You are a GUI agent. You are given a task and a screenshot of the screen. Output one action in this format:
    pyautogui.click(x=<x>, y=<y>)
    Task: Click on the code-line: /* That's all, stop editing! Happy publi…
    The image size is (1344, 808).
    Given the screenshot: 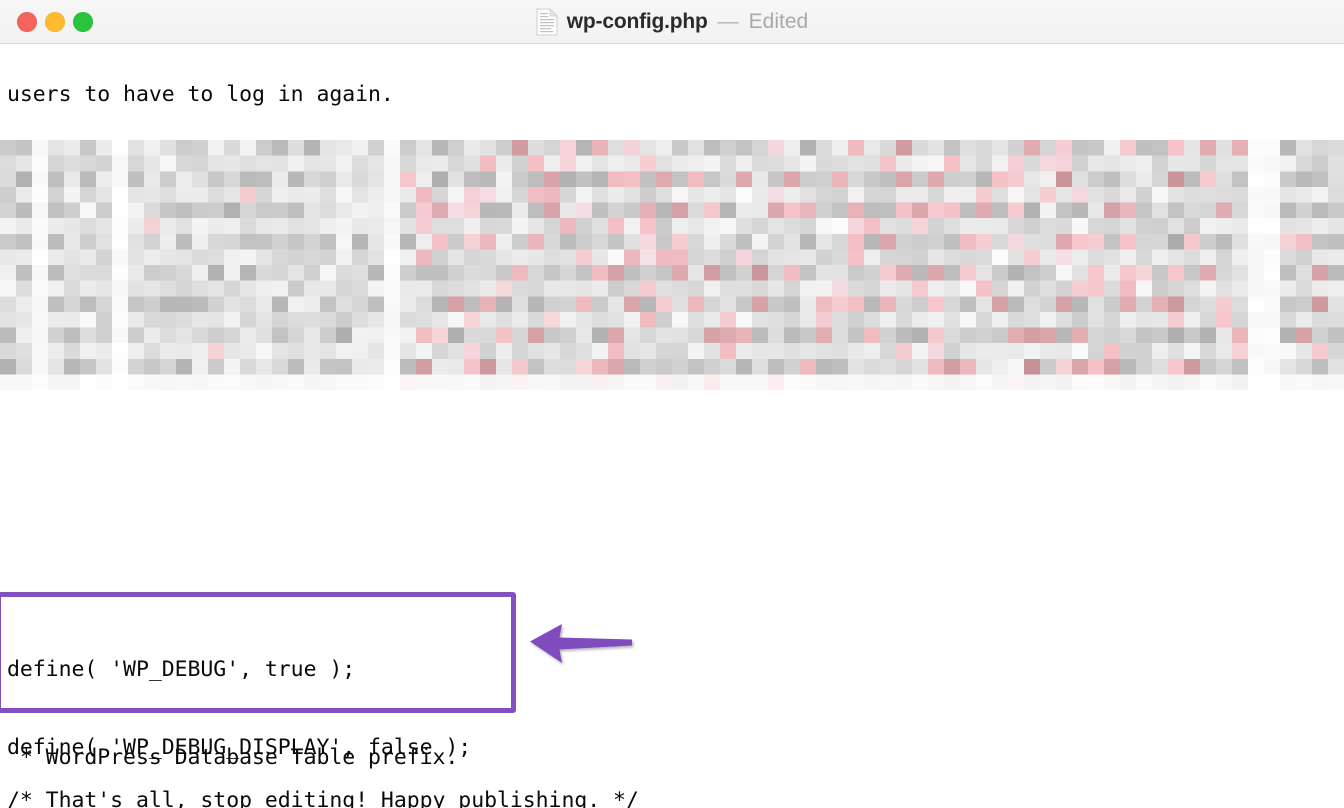 What is the action you would take?
    pyautogui.click(x=323, y=798)
    